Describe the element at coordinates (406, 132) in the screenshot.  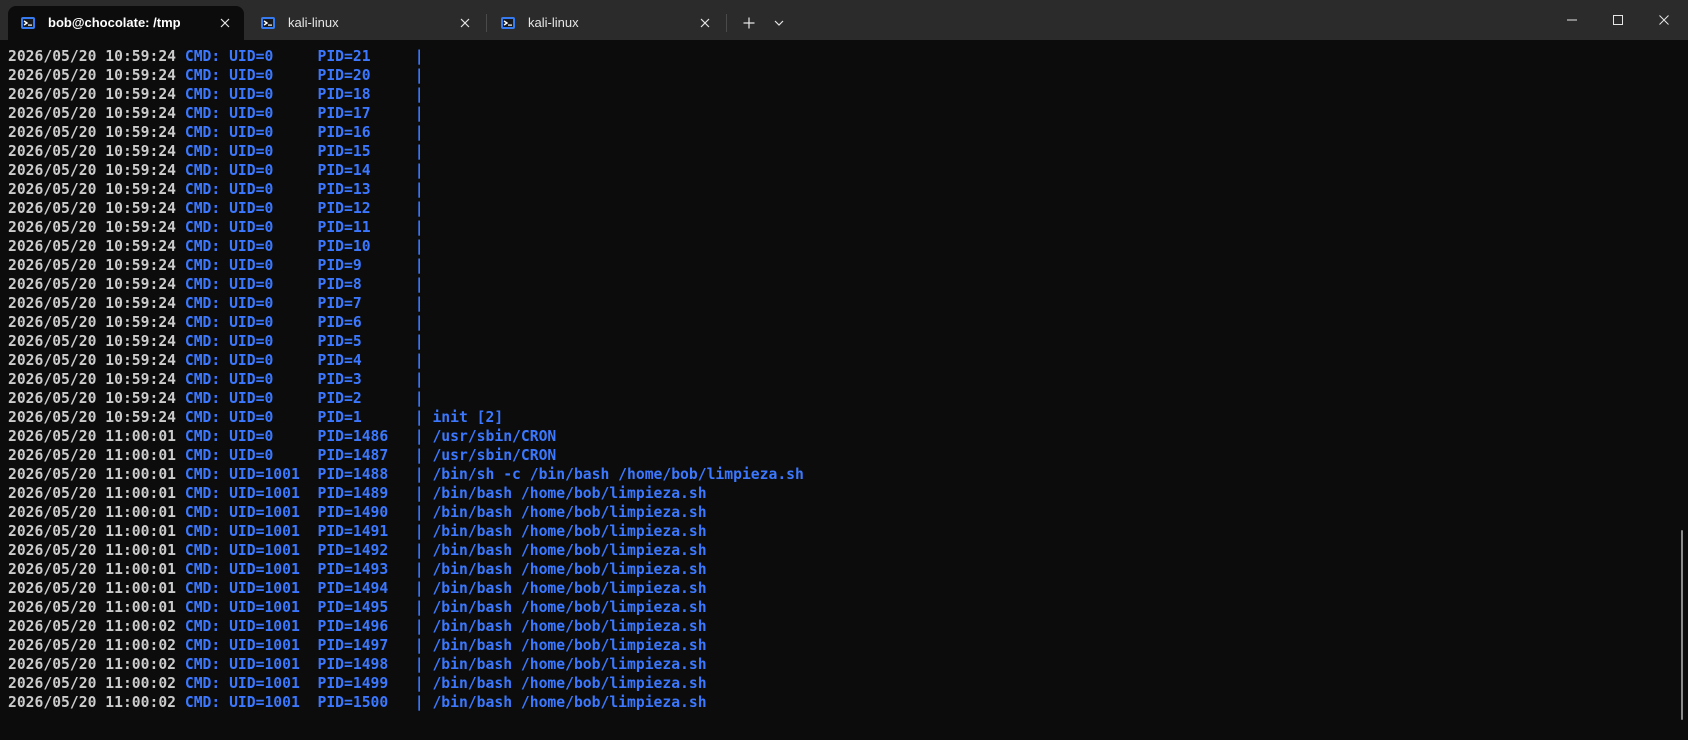
I see `terminal-line: 2026/05/20 10:59:24 CMD: UID=0 PID=16 |` at that location.